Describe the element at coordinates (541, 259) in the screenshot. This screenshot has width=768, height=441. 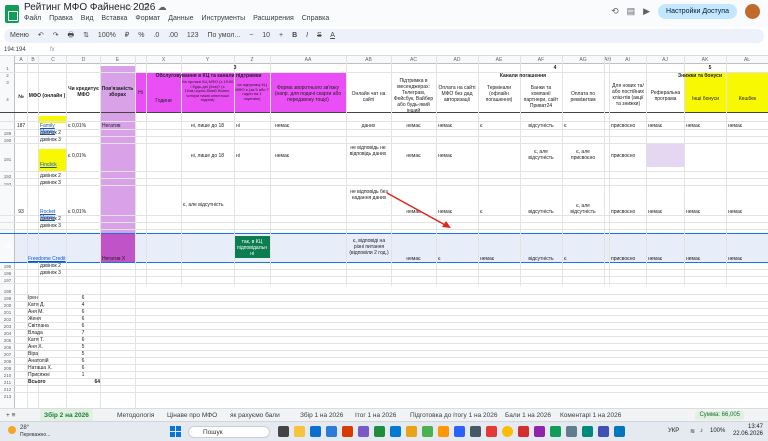
I see `cell-bank: відсутність` at that location.